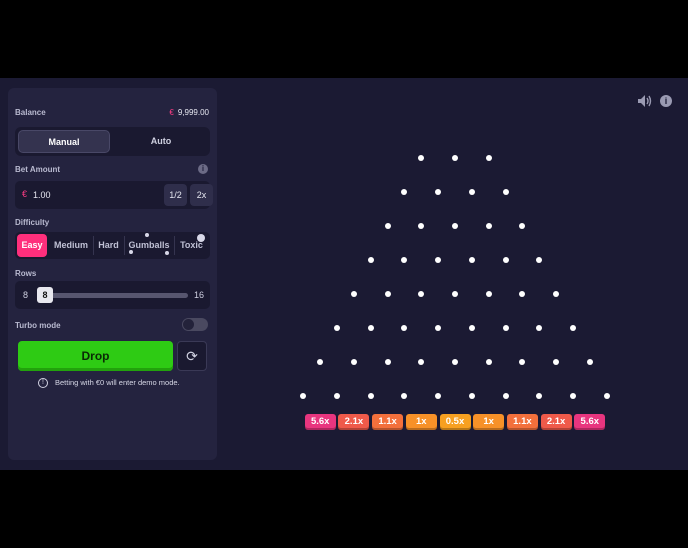 The width and height of the screenshot is (688, 548). Describe the element at coordinates (25, 194) in the screenshot. I see `bet-currency: €` at that location.